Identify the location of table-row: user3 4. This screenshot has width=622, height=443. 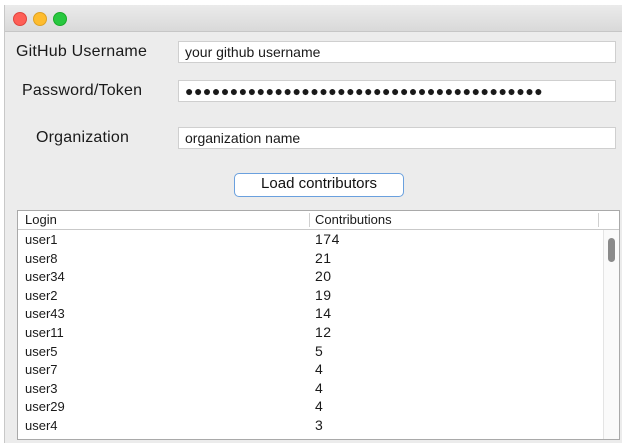
(318, 388).